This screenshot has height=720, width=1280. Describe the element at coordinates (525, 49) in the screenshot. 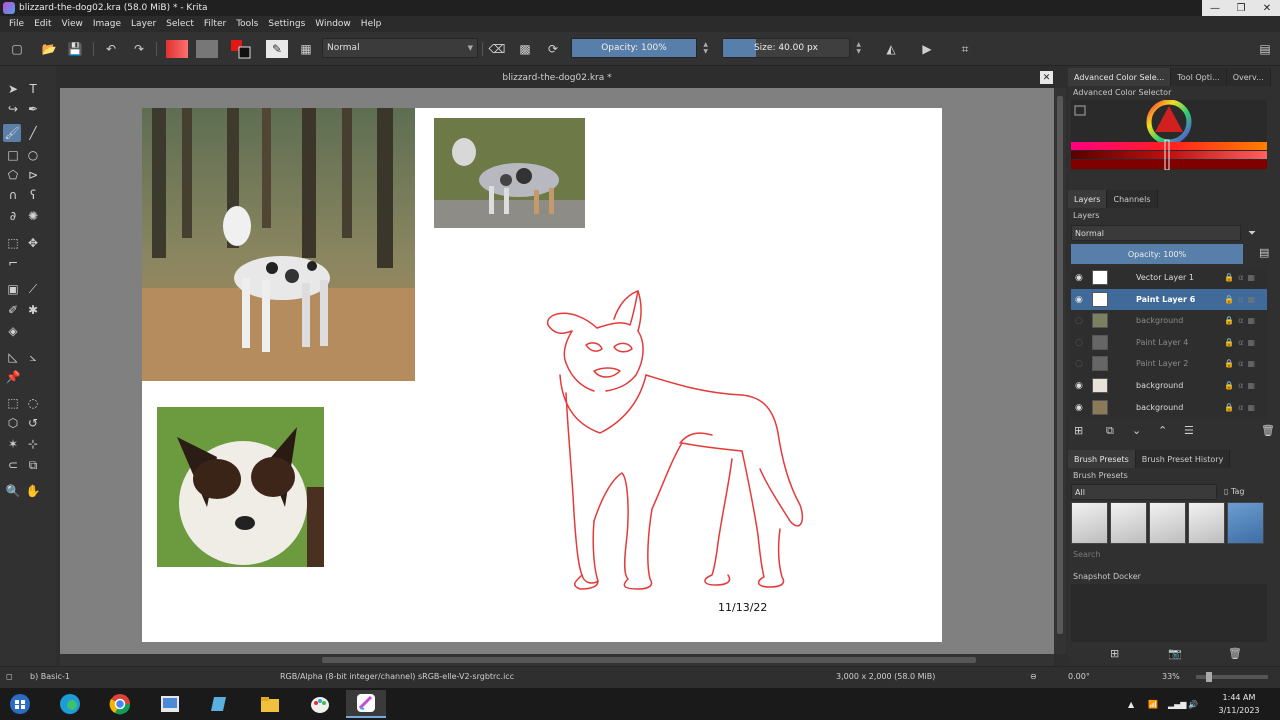

I see `preserve-alpha-icon: ▩` at that location.